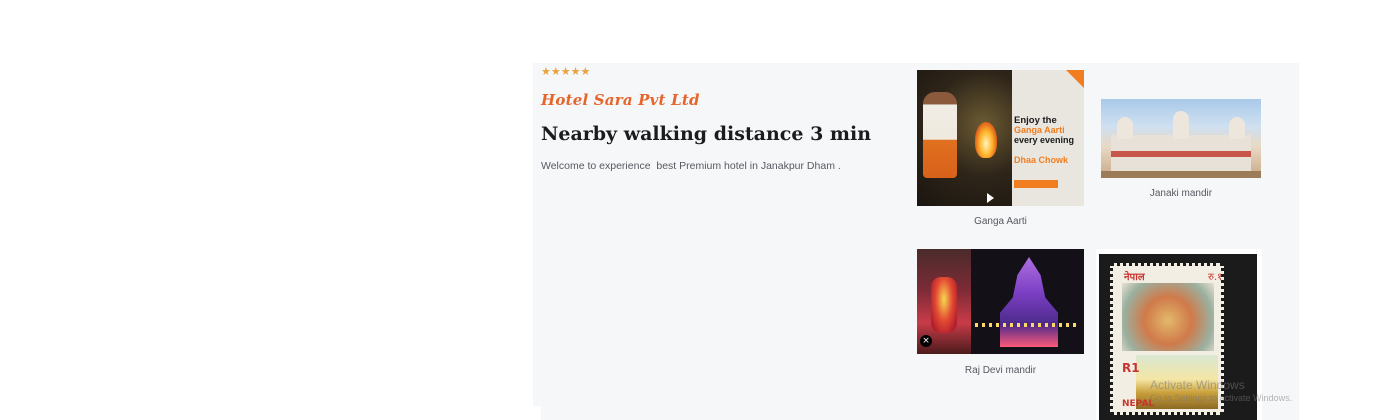 This screenshot has height=420, width=1400. I want to click on goddess-idol, so click(944, 305).